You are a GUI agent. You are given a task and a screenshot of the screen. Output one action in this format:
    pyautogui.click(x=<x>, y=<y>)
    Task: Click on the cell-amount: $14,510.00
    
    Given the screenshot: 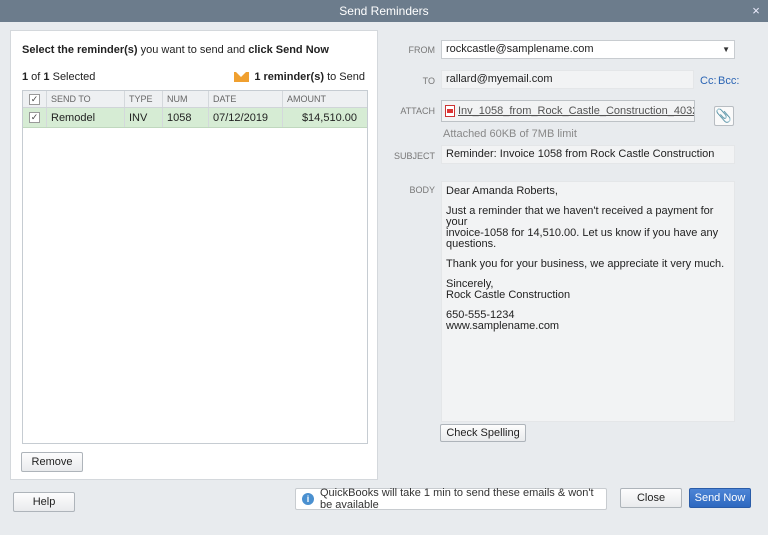 What is the action you would take?
    pyautogui.click(x=329, y=117)
    